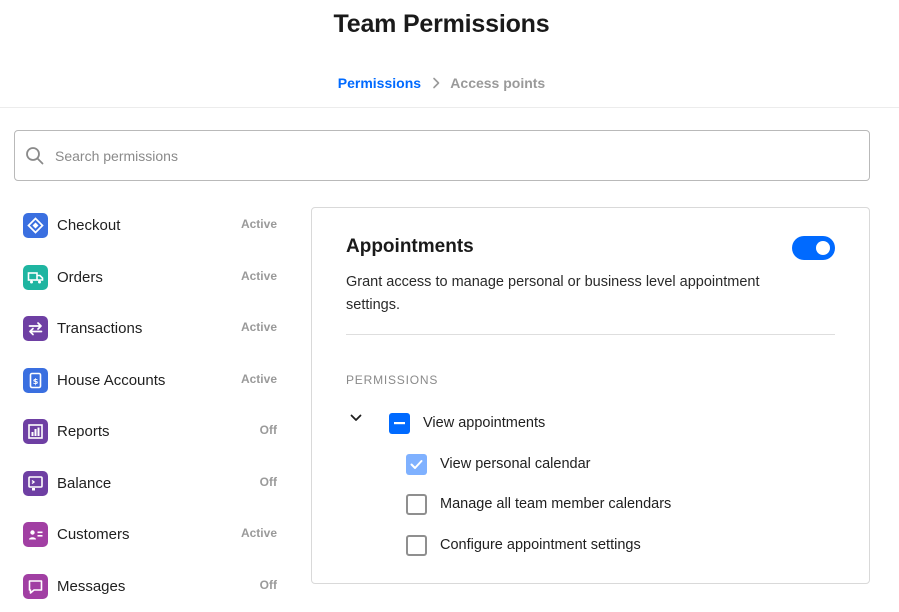 The image size is (899, 612). What do you see at coordinates (150, 329) in the screenshot?
I see `sidebar-item-transactions: Transactions Active` at bounding box center [150, 329].